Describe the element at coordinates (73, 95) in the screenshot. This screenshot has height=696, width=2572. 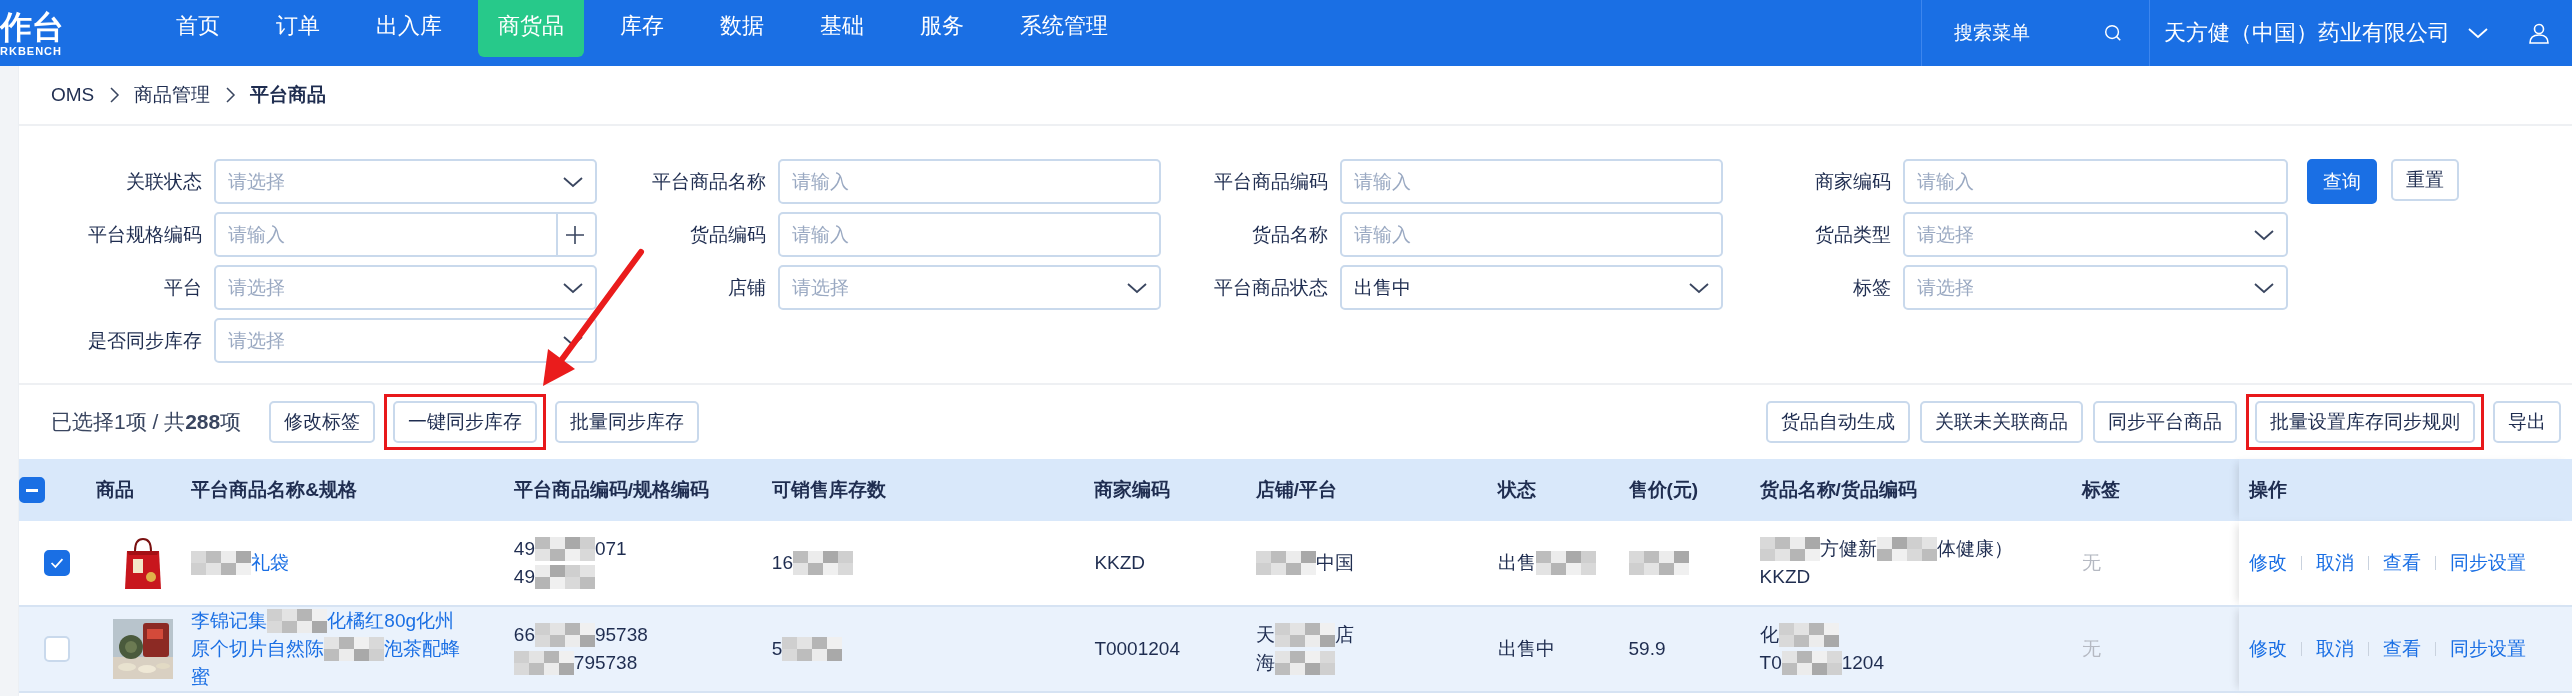
I see `breadcrumb-item: OMS` at that location.